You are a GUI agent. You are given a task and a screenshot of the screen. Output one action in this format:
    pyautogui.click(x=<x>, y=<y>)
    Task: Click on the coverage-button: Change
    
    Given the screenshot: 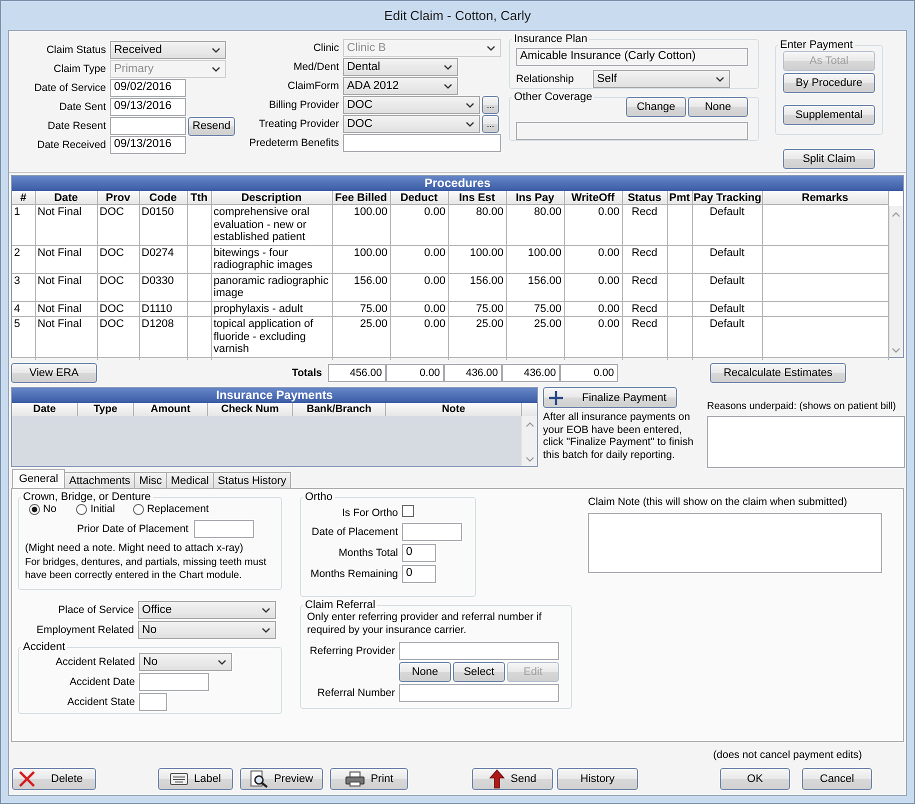 What is the action you would take?
    pyautogui.click(x=656, y=107)
    